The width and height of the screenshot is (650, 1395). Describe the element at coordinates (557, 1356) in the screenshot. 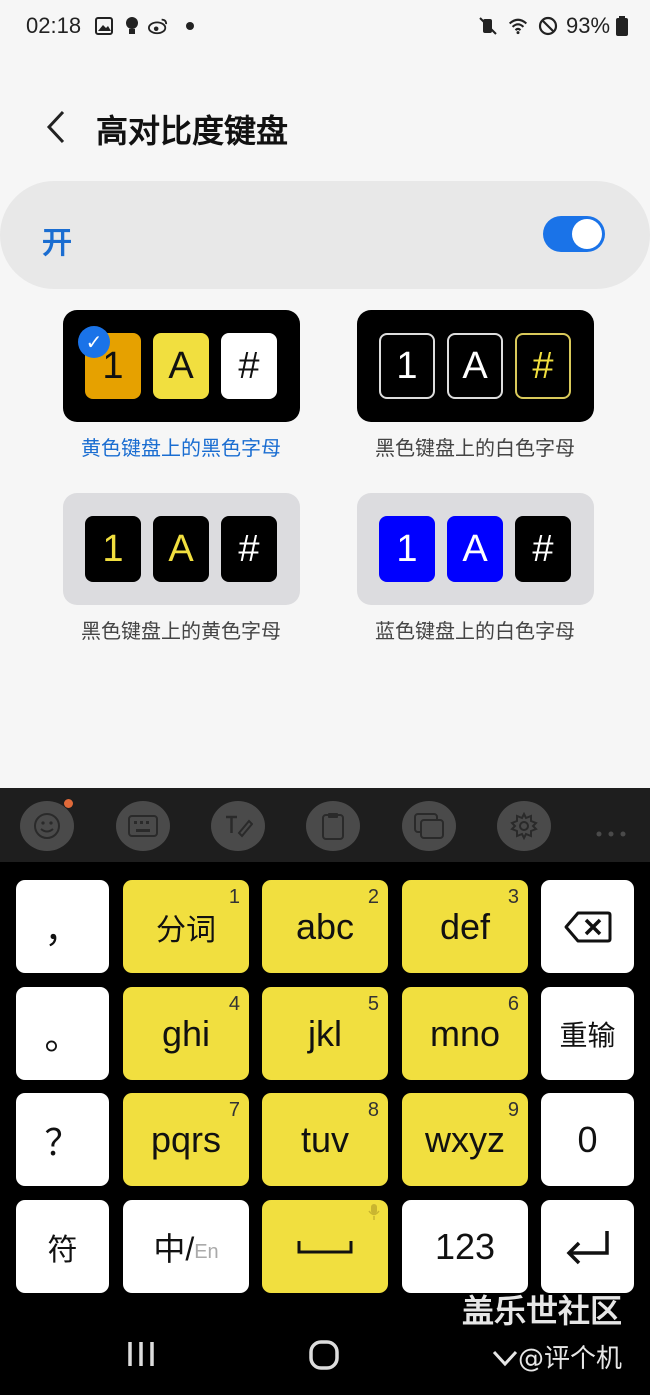

I see `watermark-author: @评个机` at that location.